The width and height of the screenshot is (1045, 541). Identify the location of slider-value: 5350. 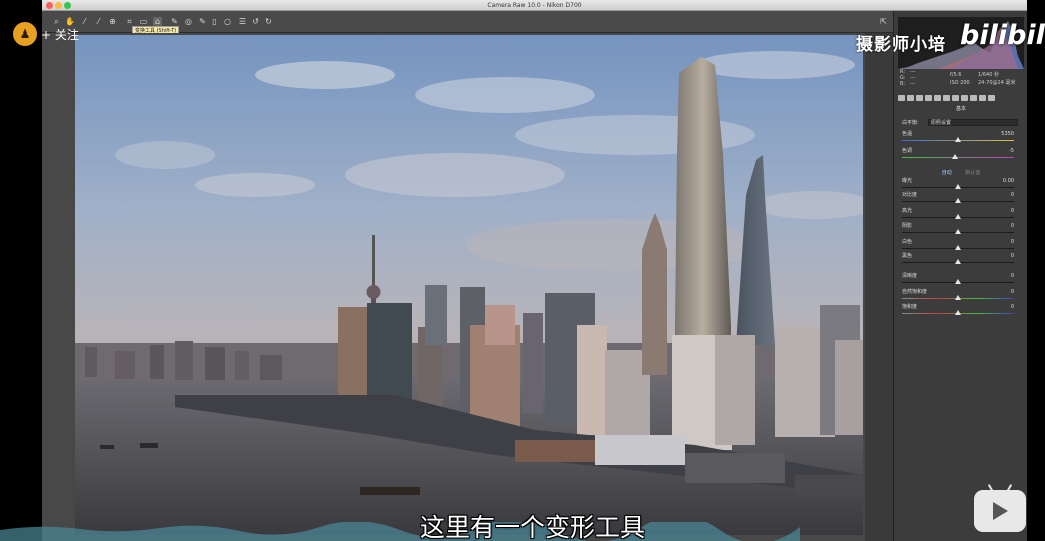
(1007, 134).